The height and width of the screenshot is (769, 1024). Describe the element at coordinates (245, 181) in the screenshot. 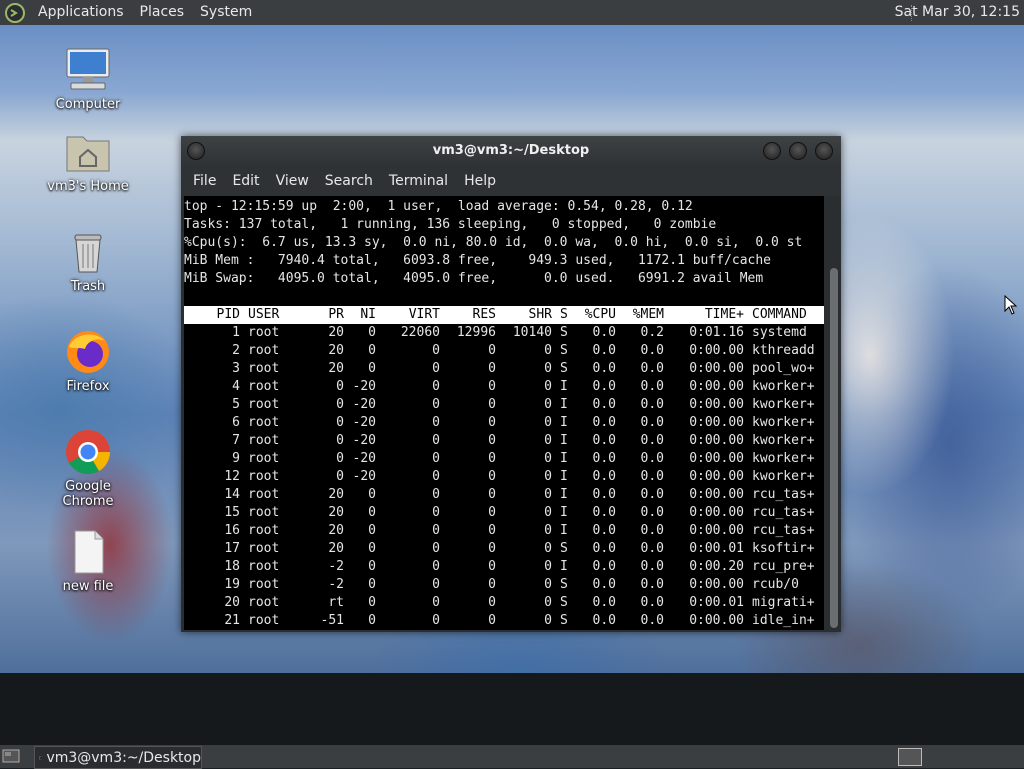

I see `menu-edit: Edit` at that location.